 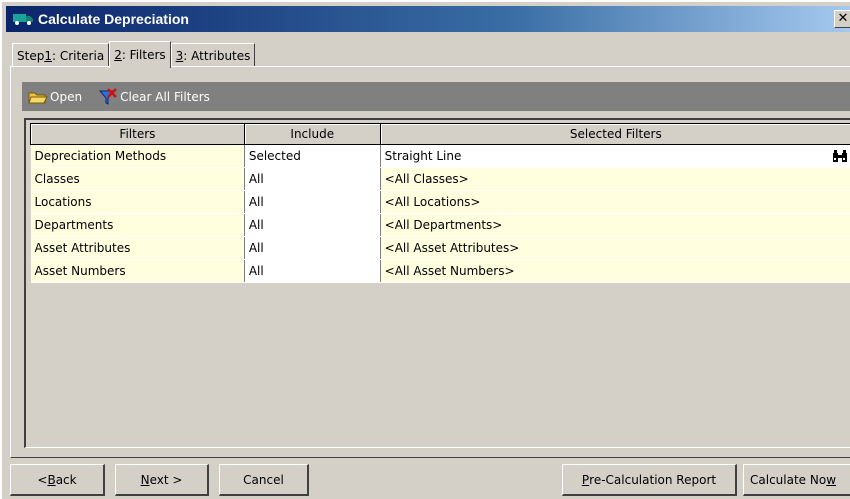 I want to click on selected-filters-cell: <All Locations>, so click(x=615, y=202).